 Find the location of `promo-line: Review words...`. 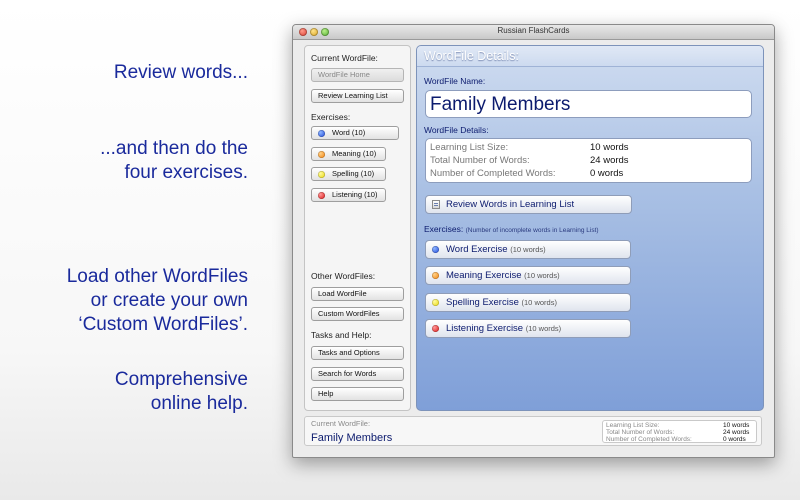

promo-line: Review words... is located at coordinates (180, 72).